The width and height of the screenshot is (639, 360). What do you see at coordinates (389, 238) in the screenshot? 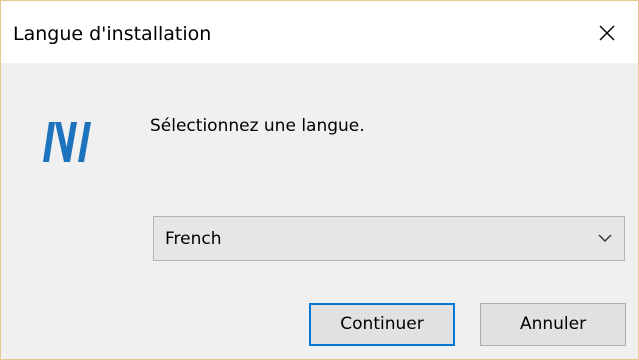
I see `language-select: French` at bounding box center [389, 238].